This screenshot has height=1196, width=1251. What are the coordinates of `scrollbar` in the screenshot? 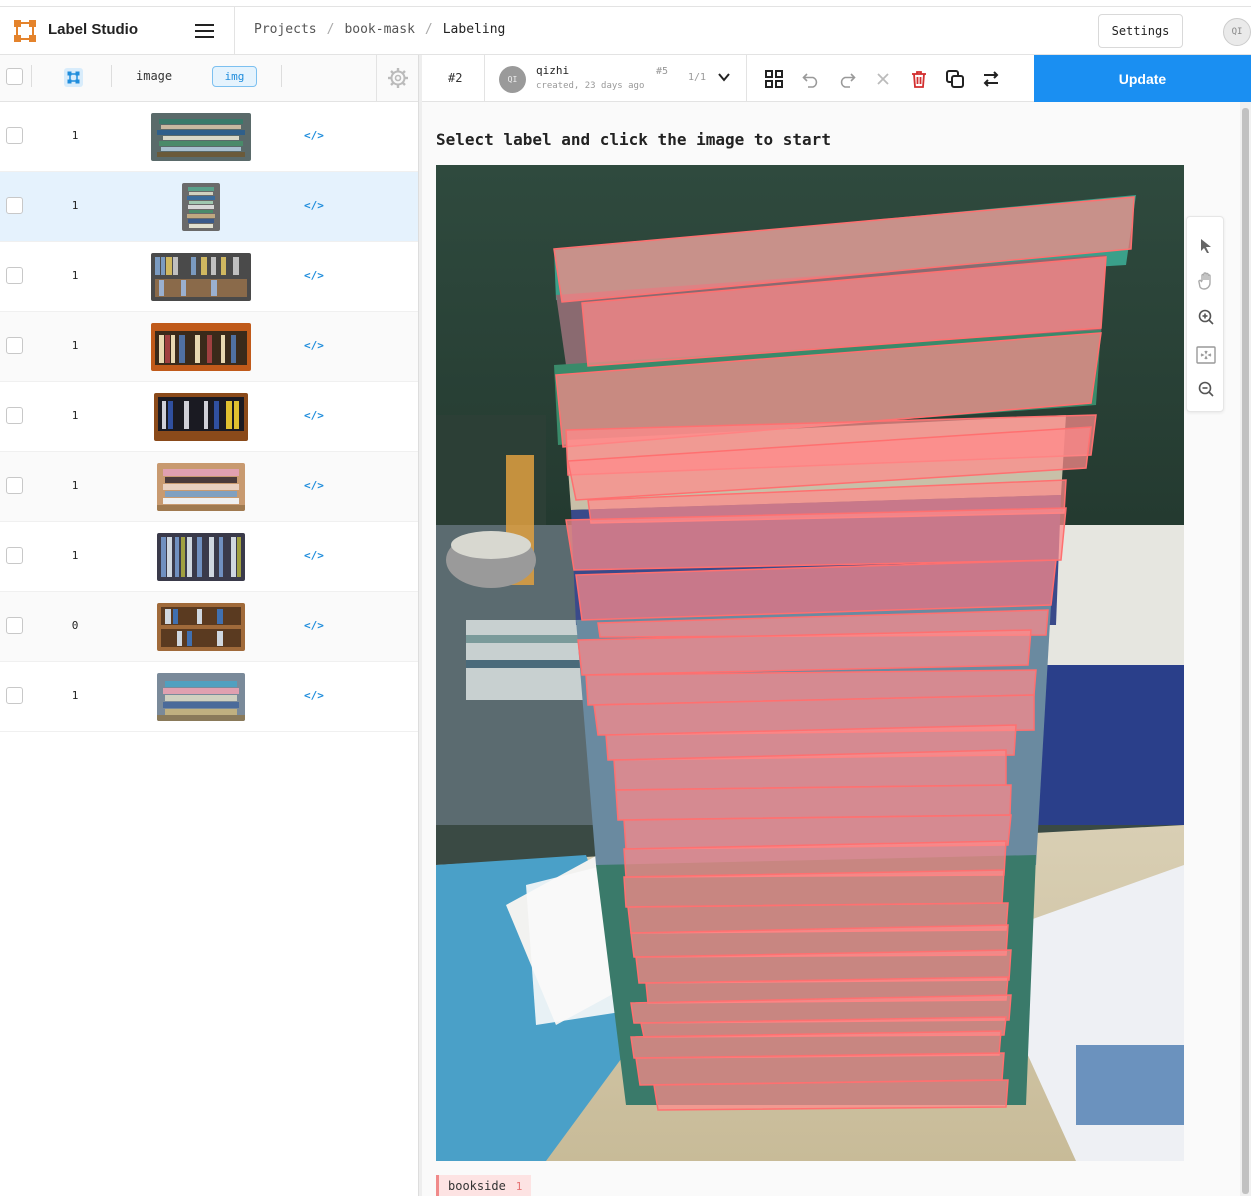 It's located at (1245, 649).